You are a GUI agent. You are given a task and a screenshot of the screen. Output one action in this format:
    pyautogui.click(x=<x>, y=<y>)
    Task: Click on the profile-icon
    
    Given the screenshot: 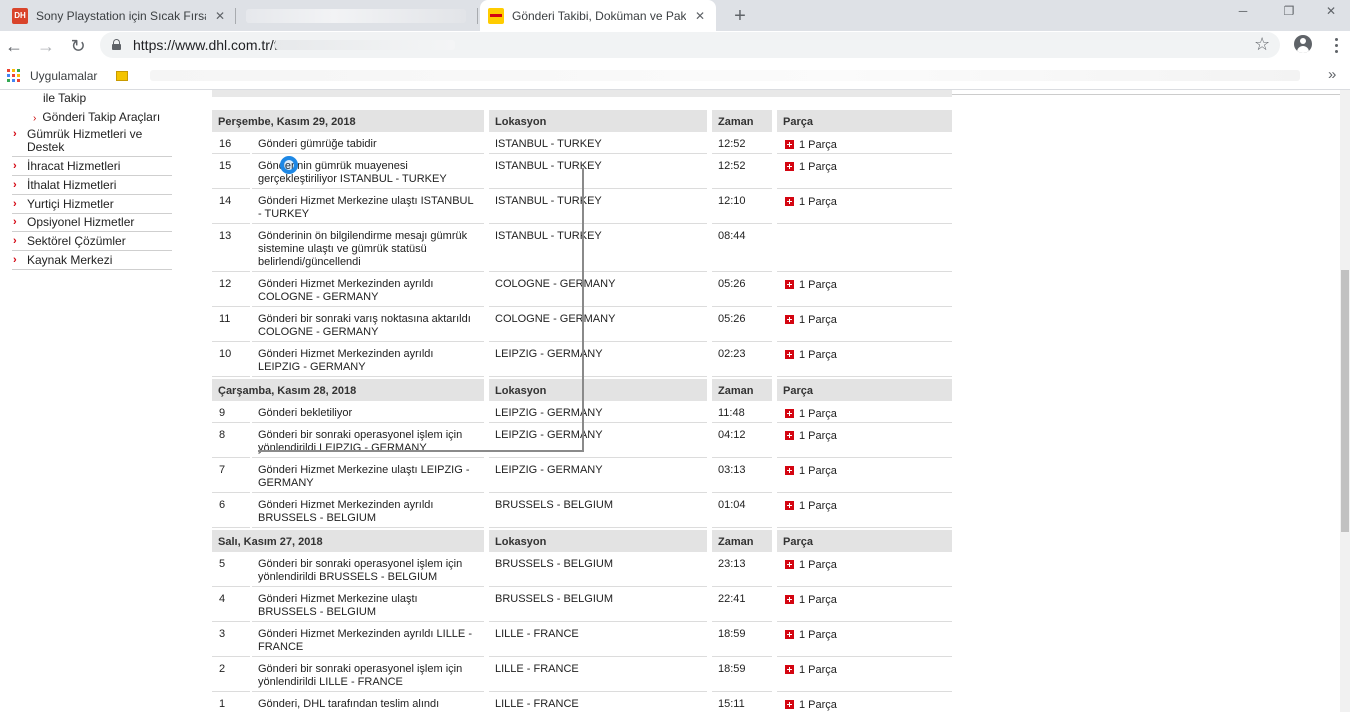 What is the action you would take?
    pyautogui.click(x=1303, y=44)
    